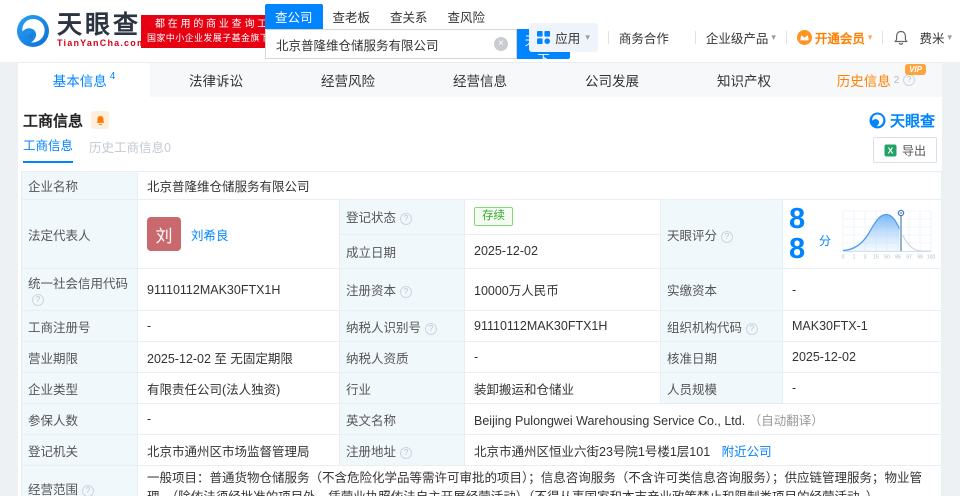 This screenshot has height=496, width=960. Describe the element at coordinates (79, 480) in the screenshot. I see `business-scope-label: 经营范围?` at that location.